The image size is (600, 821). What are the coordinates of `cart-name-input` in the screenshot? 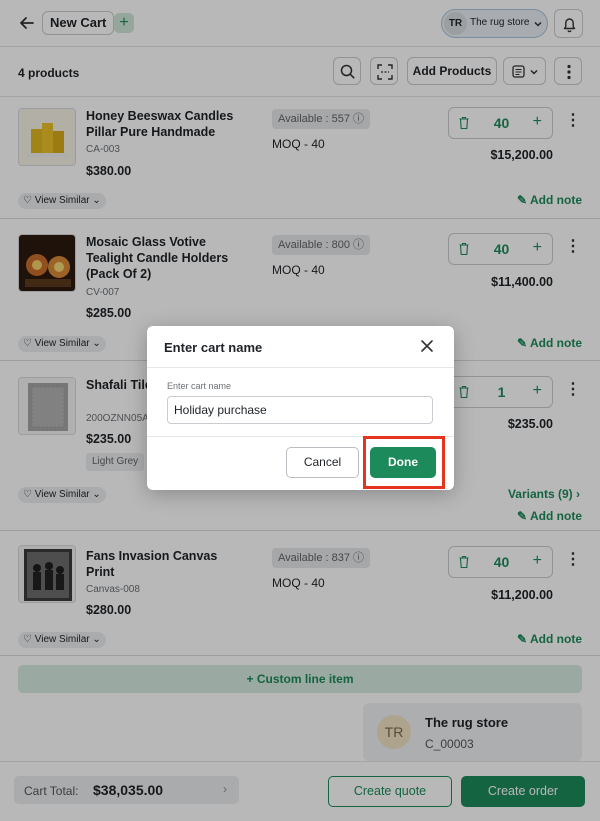 It's located at (300, 410).